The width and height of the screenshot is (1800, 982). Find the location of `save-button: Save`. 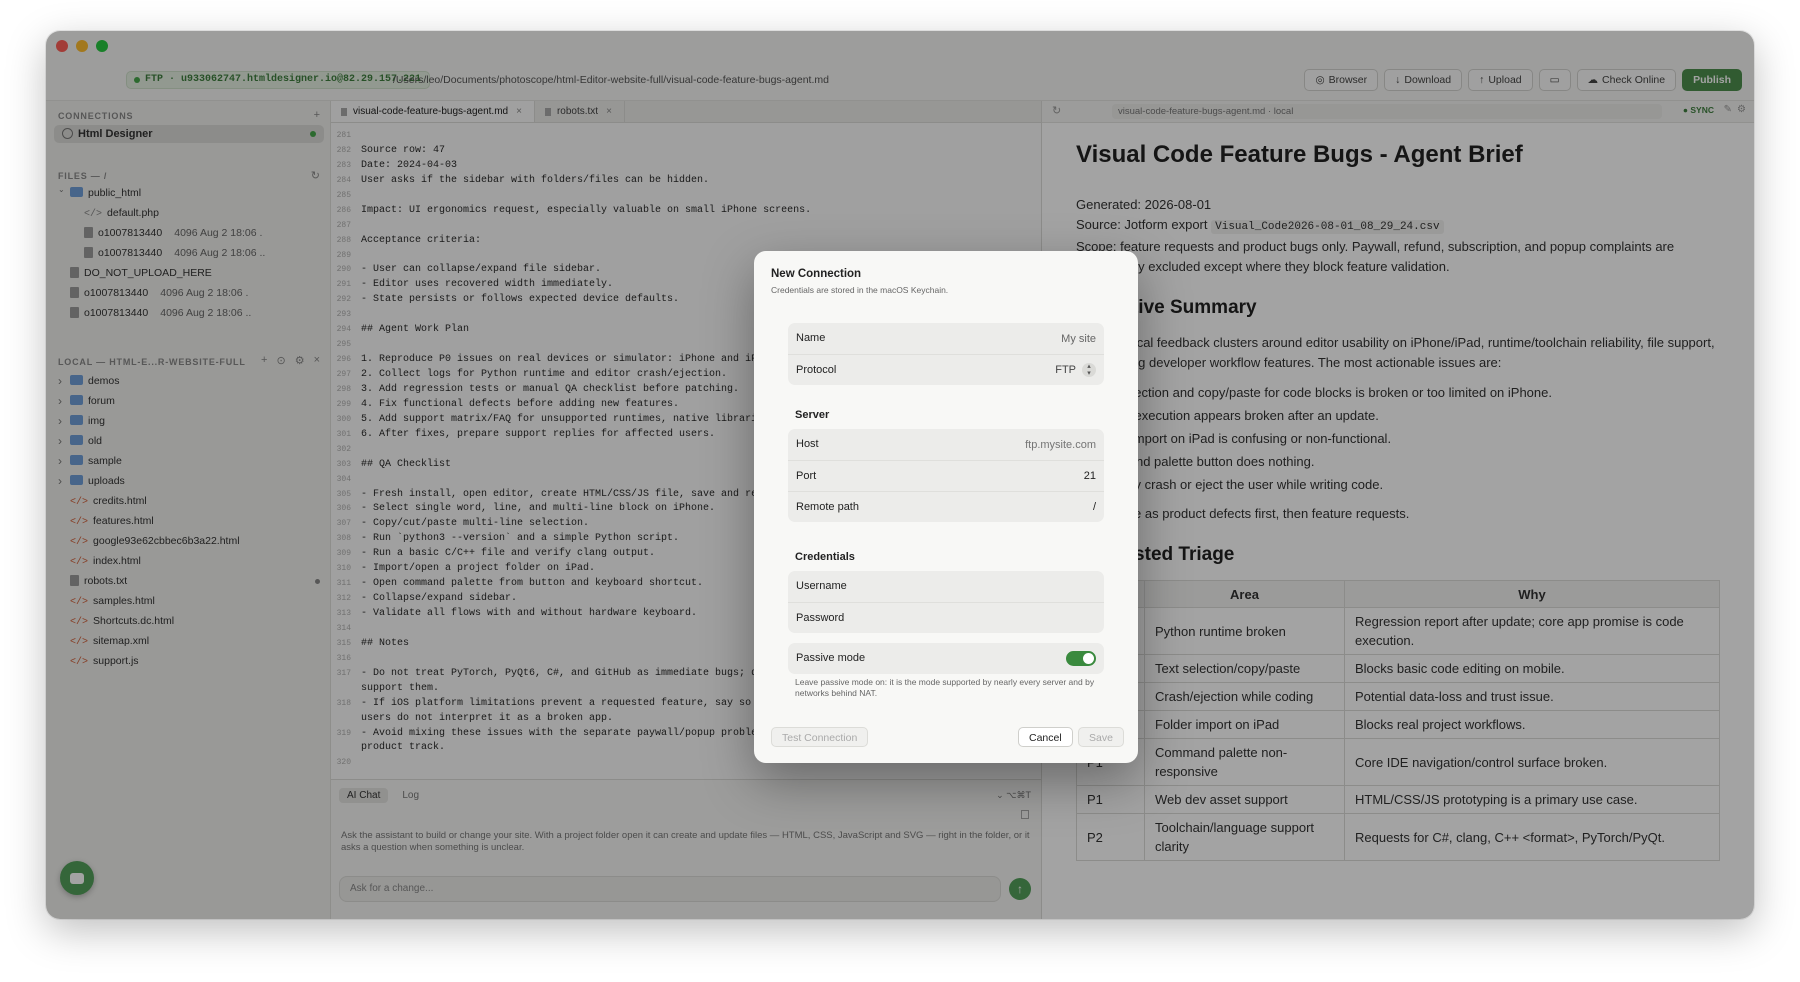

save-button: Save is located at coordinates (1101, 737).